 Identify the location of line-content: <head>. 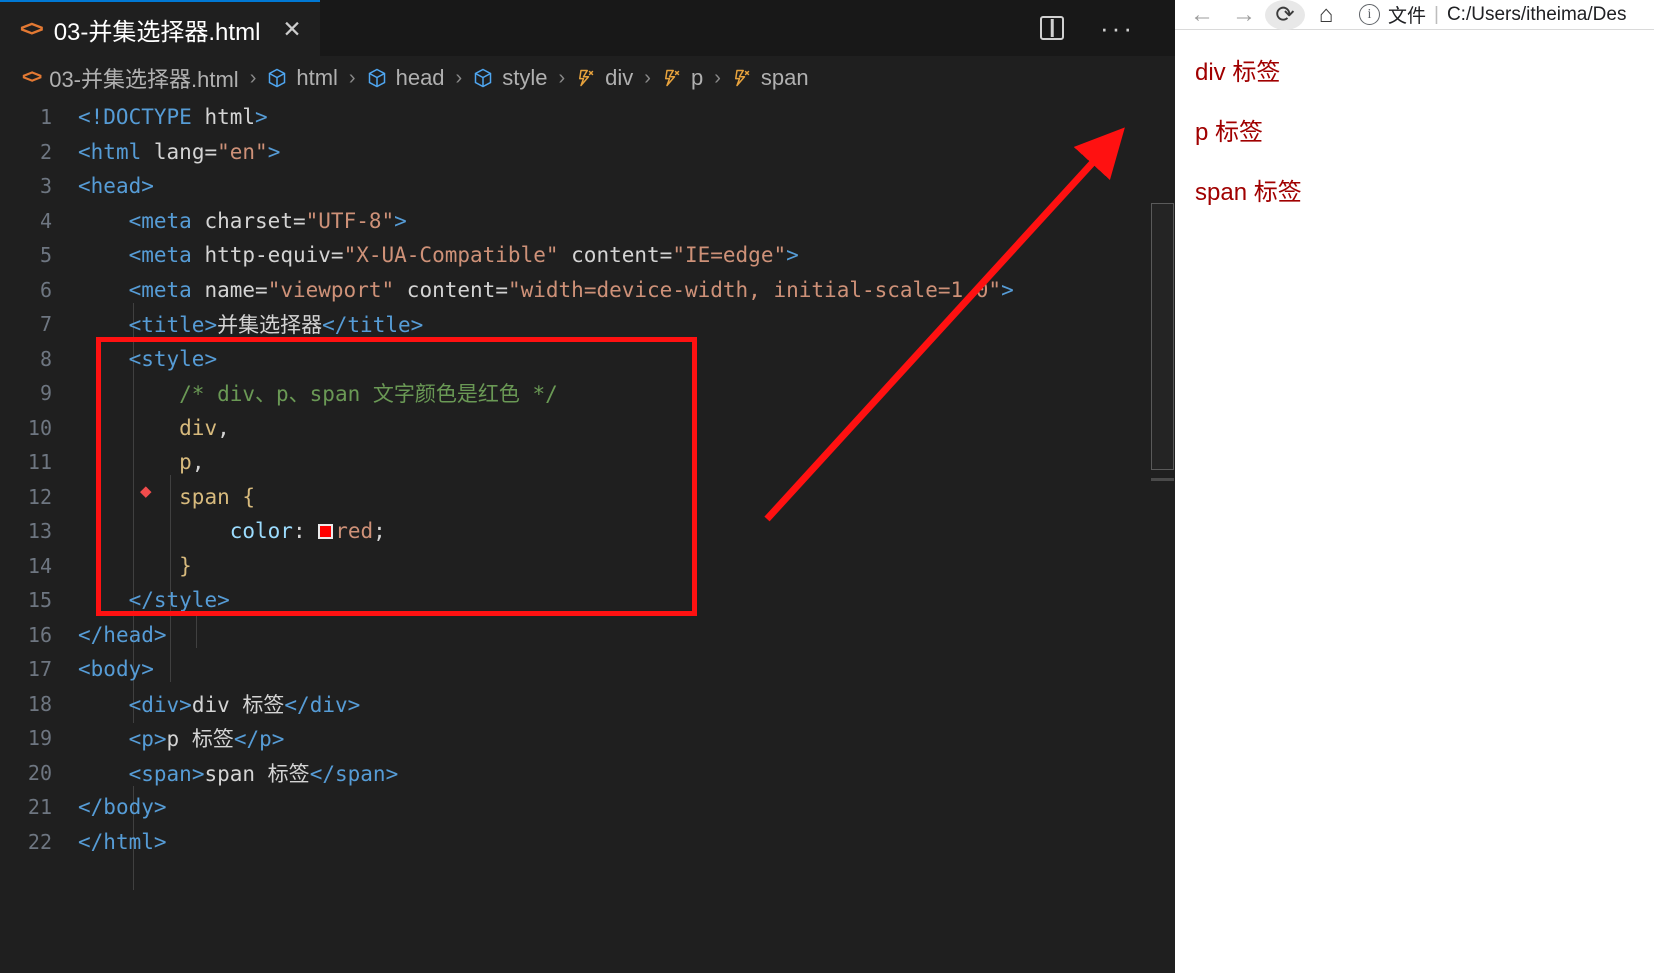
(116, 186).